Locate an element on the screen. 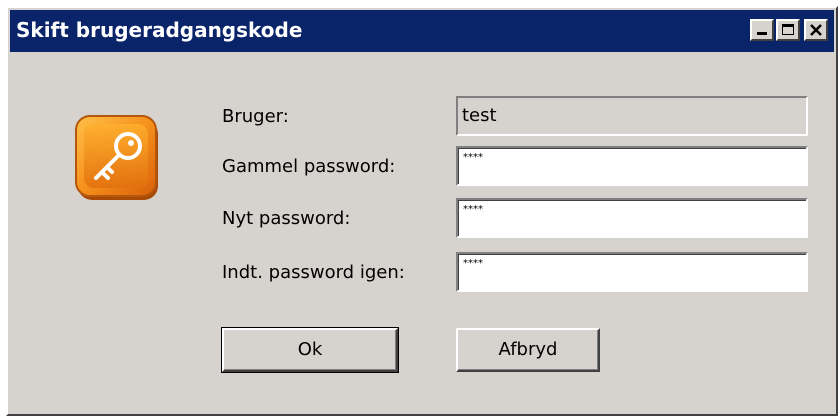 The height and width of the screenshot is (416, 838). ok-button: Ok is located at coordinates (310, 350).